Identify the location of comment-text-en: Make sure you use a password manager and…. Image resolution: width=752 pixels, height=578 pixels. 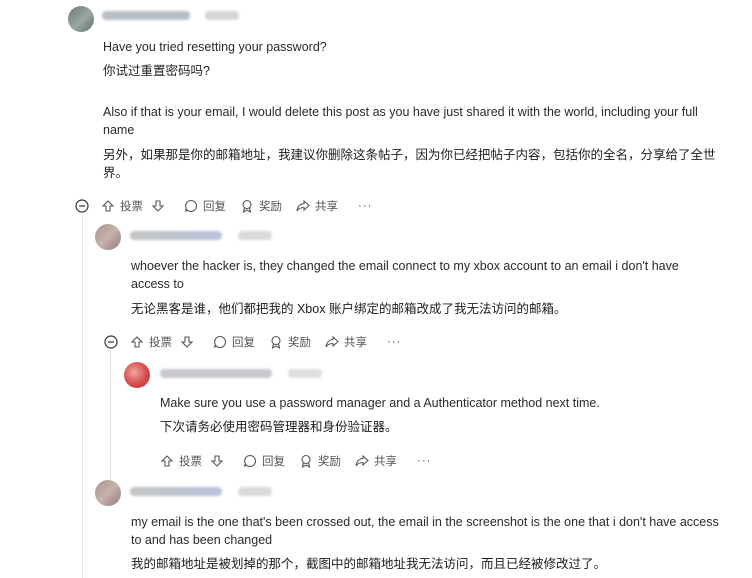
(380, 403).